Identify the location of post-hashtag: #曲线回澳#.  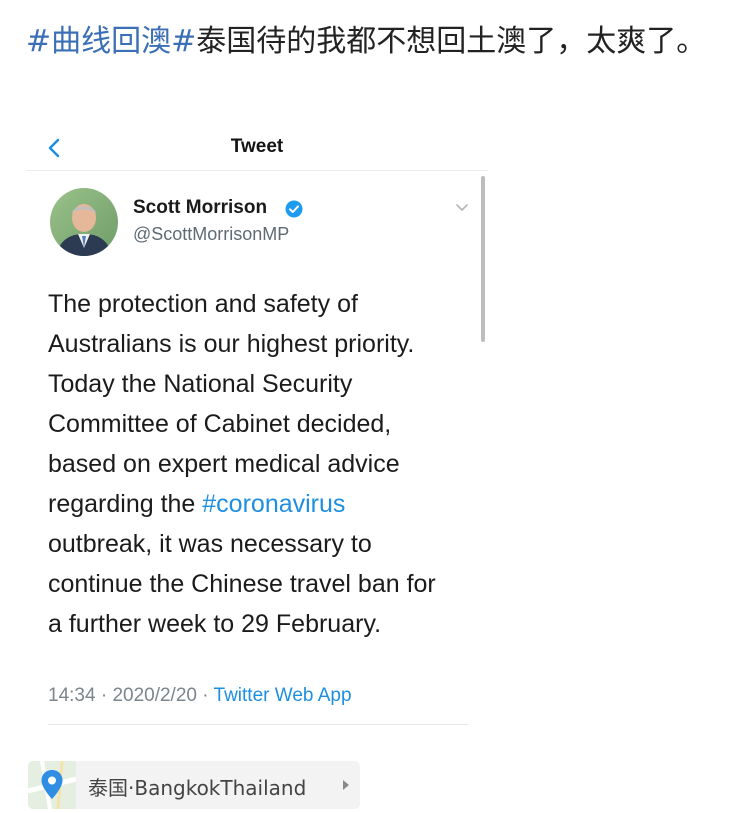
(111, 41).